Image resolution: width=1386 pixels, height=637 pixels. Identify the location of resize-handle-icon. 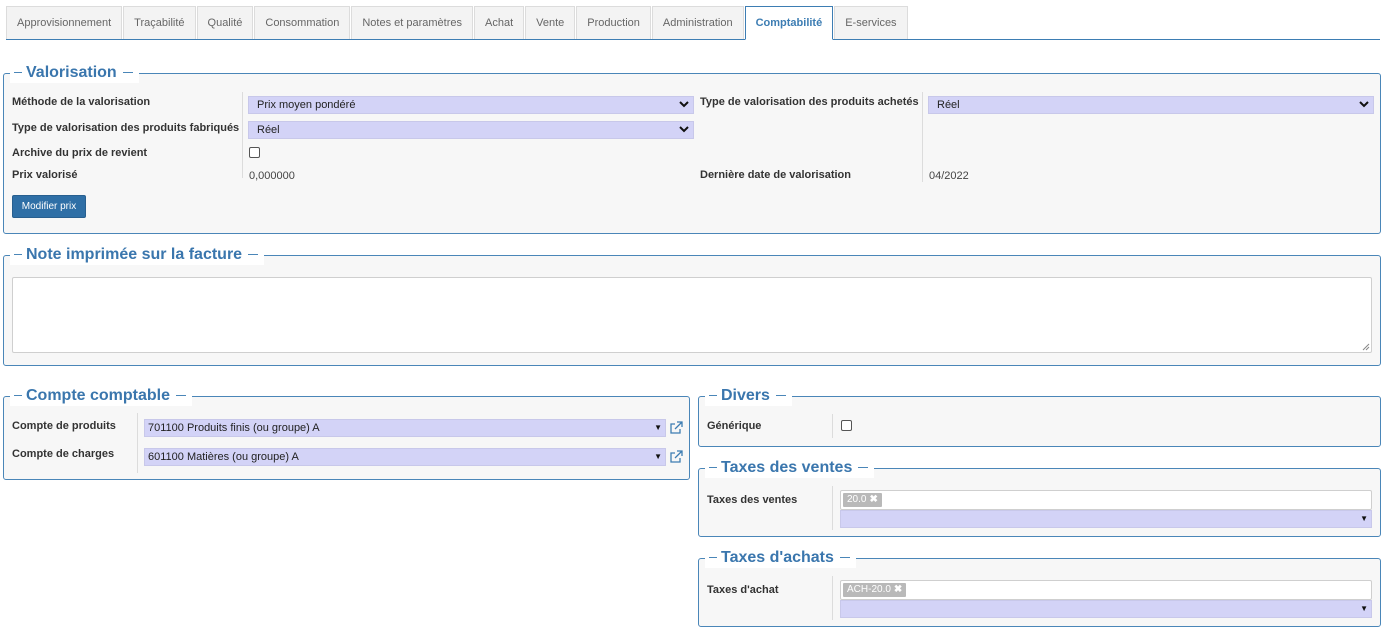
(1366, 347).